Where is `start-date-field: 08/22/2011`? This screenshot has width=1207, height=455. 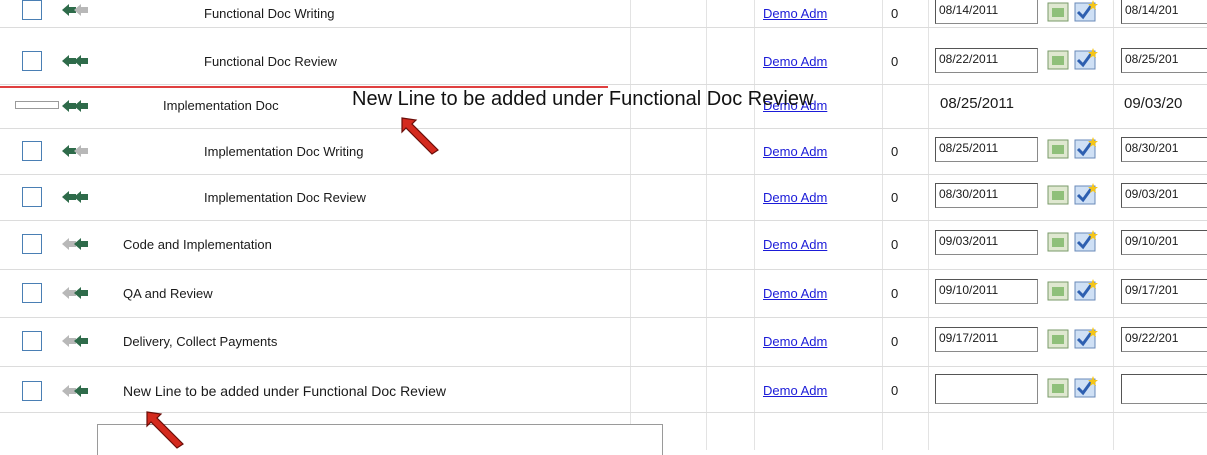
start-date-field: 08/22/2011 is located at coordinates (986, 60).